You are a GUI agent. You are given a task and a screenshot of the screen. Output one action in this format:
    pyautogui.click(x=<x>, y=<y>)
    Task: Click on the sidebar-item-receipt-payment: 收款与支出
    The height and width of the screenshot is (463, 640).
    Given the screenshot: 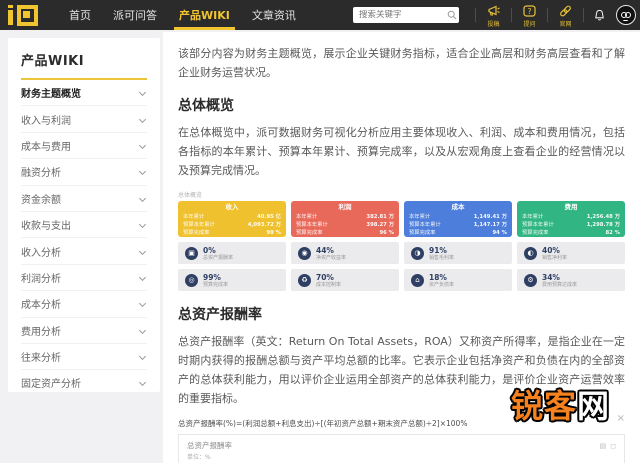 What is the action you would take?
    pyautogui.click(x=84, y=225)
    